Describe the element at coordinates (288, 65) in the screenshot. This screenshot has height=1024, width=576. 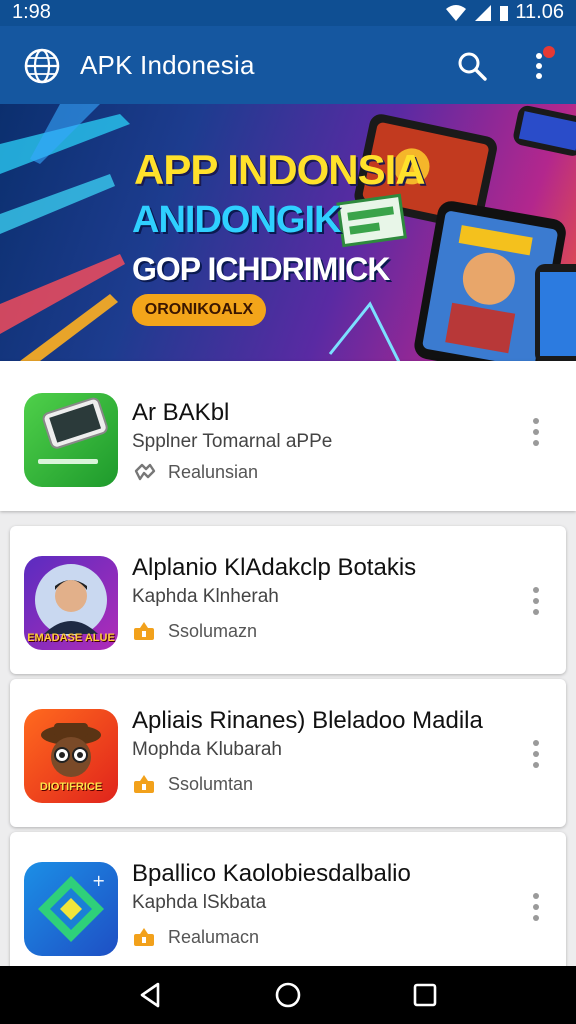
I see `app-bar: APK Indonesia` at that location.